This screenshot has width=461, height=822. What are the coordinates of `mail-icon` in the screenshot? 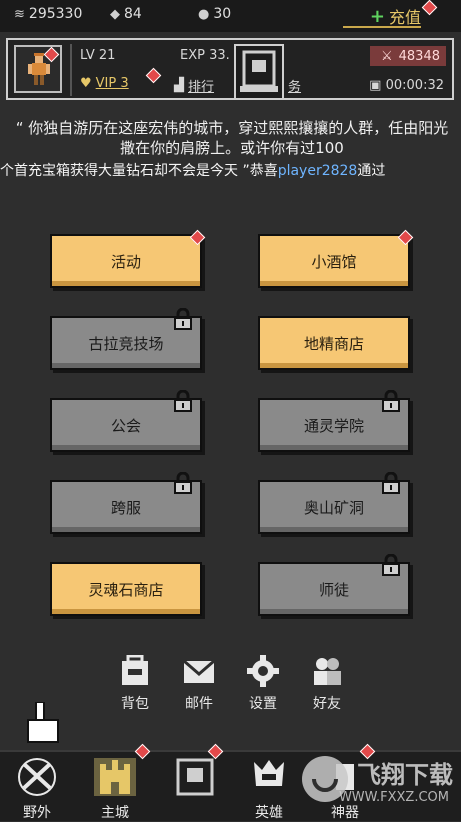 It's located at (199, 671).